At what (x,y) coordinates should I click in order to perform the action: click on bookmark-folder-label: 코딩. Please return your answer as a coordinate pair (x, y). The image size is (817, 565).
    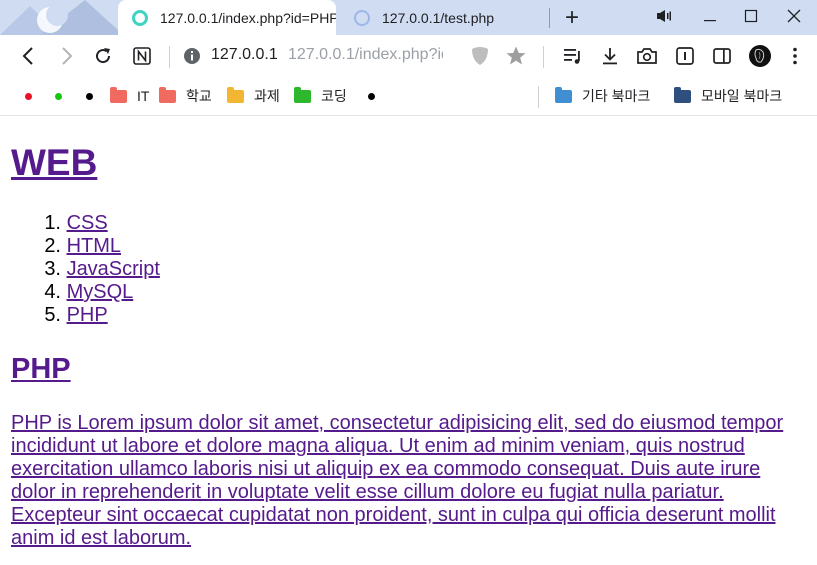
    Looking at the image, I should click on (334, 96).